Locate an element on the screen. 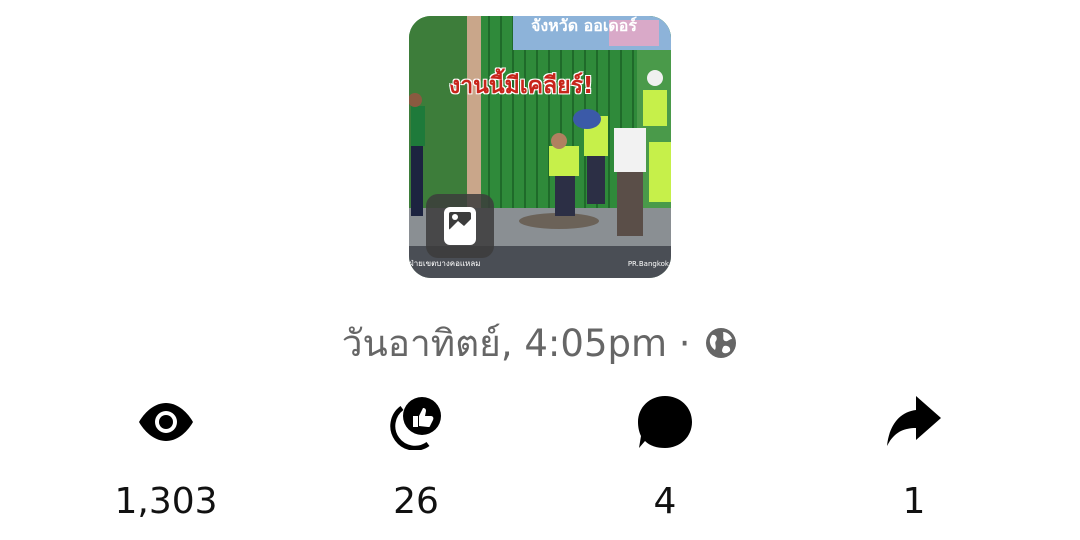  photo-badge is located at coordinates (460, 226).